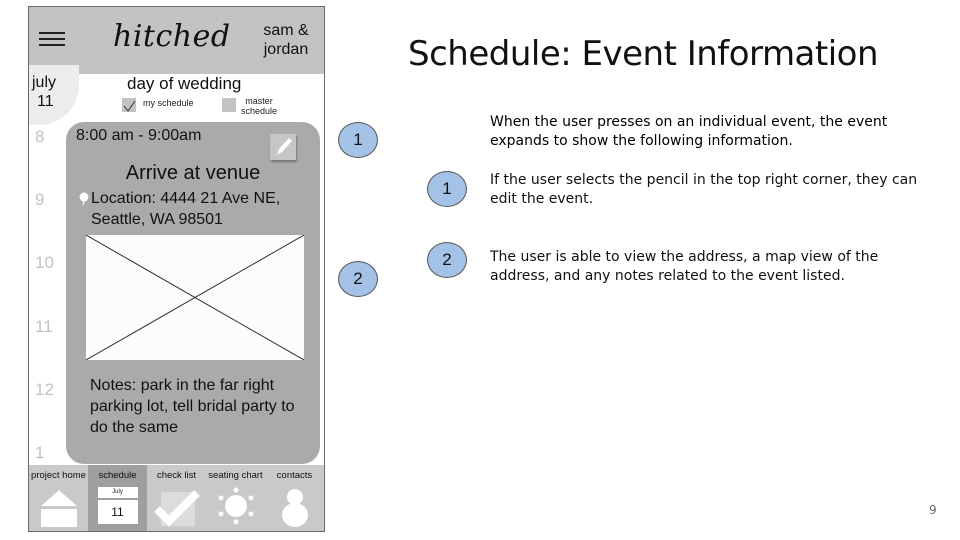  I want to click on map-placeholder-icon, so click(195, 297).